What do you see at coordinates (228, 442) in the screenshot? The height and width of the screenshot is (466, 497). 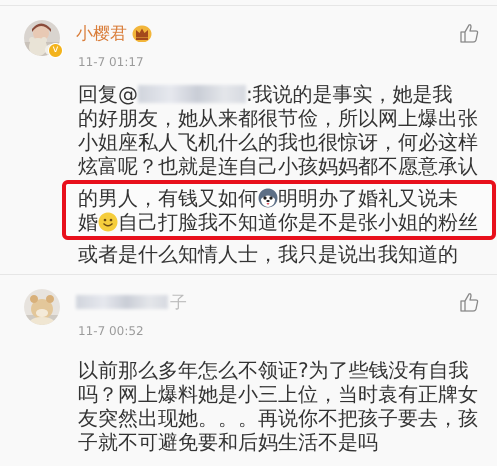 I see `comment-text: 子就不可避免要和后妈生活不是吗` at bounding box center [228, 442].